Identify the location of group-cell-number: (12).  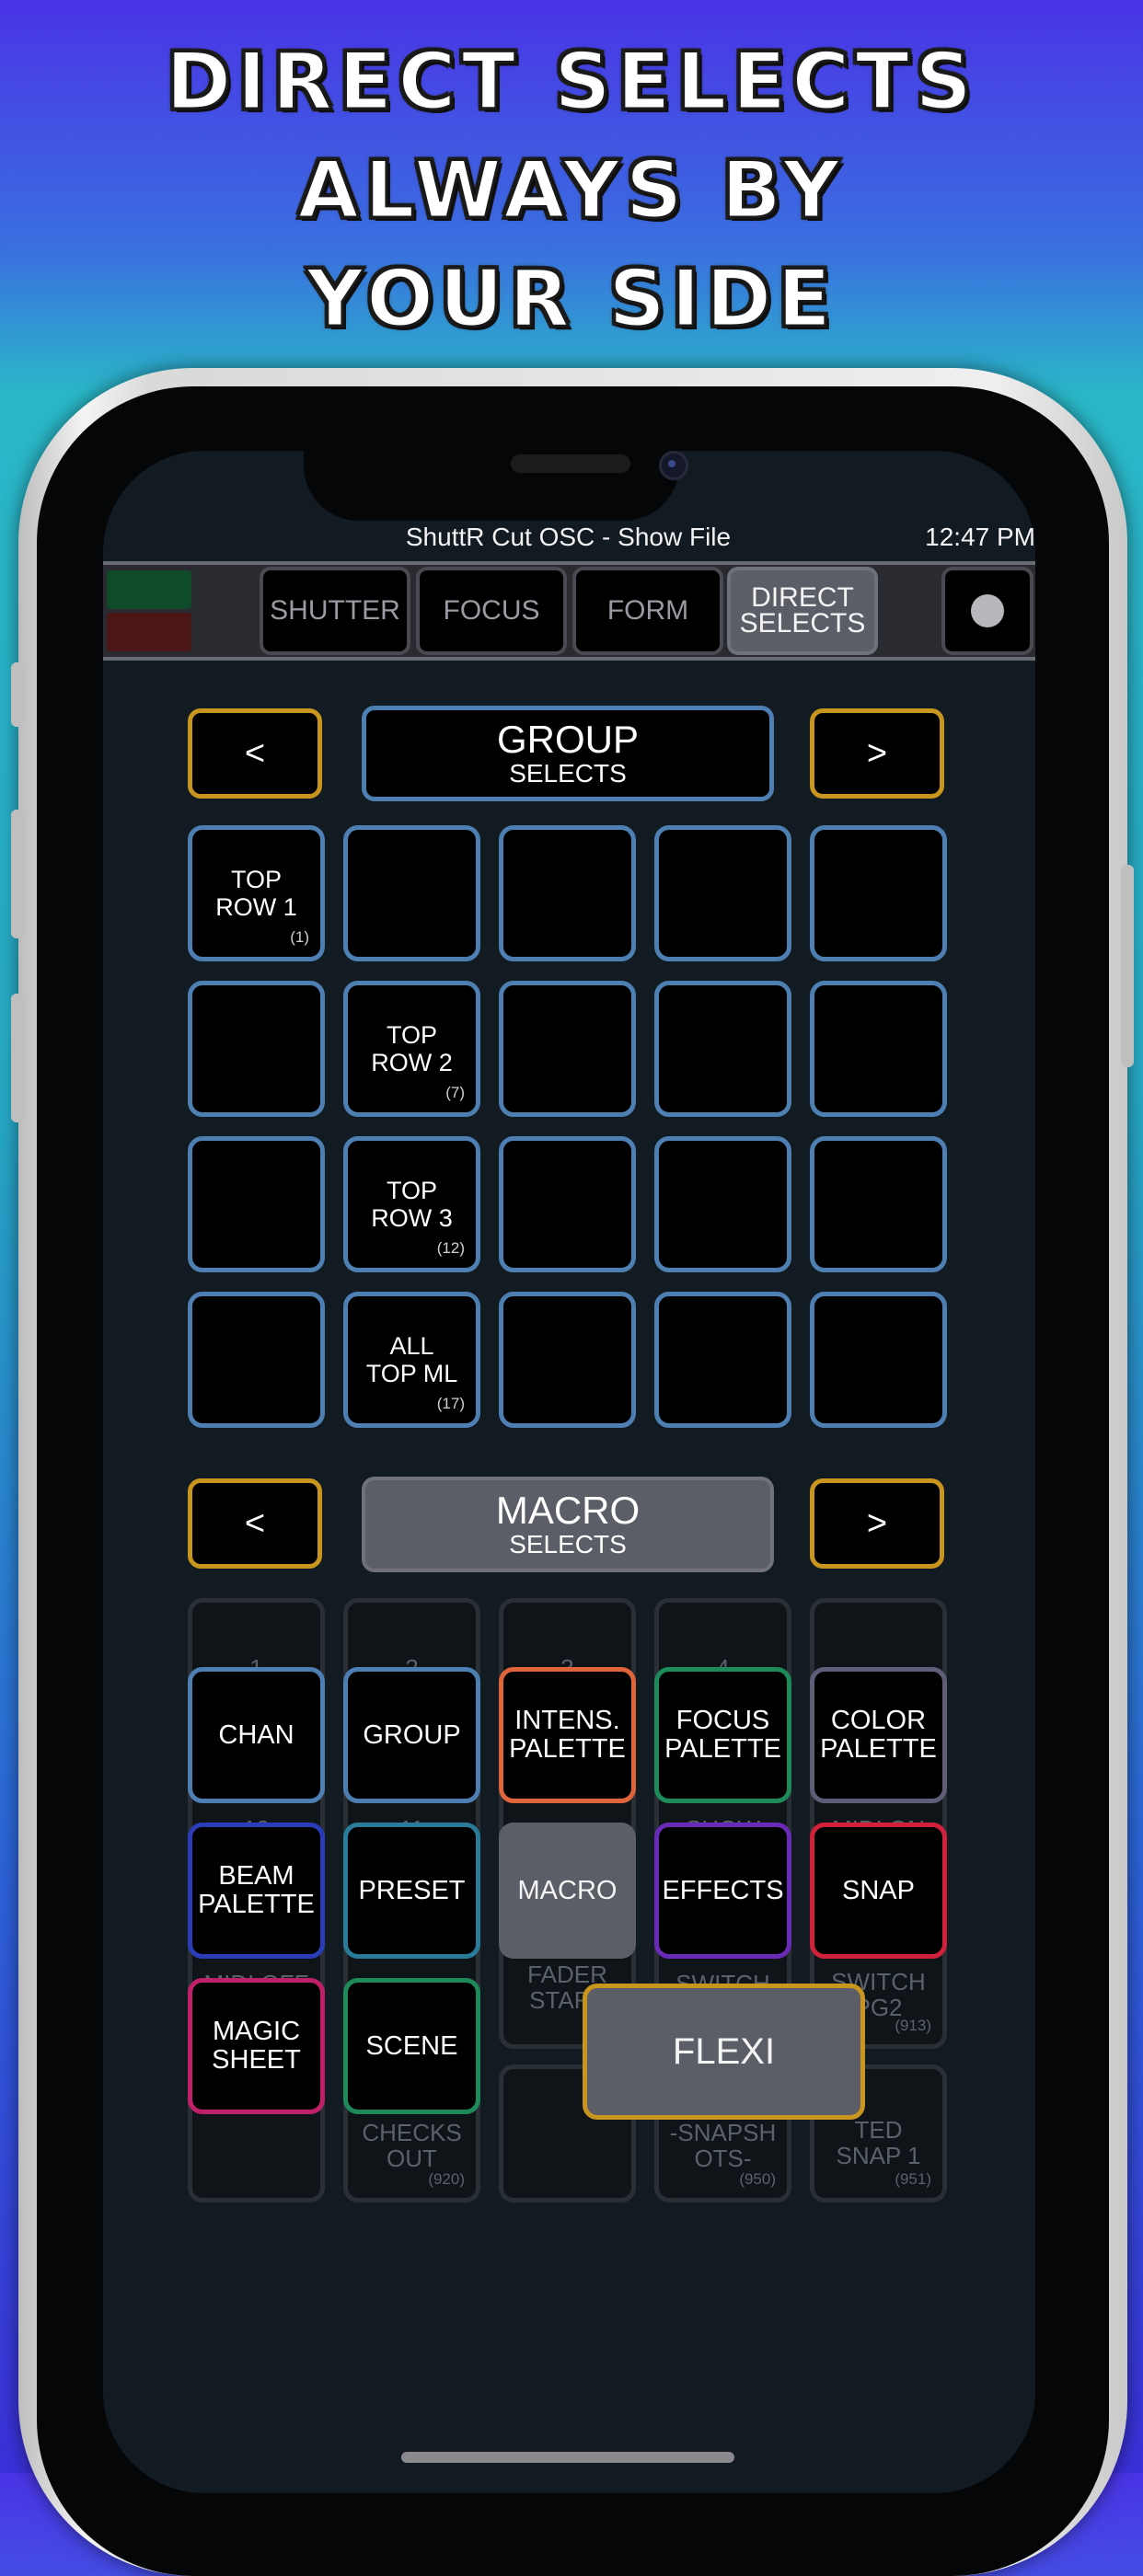
(451, 1248).